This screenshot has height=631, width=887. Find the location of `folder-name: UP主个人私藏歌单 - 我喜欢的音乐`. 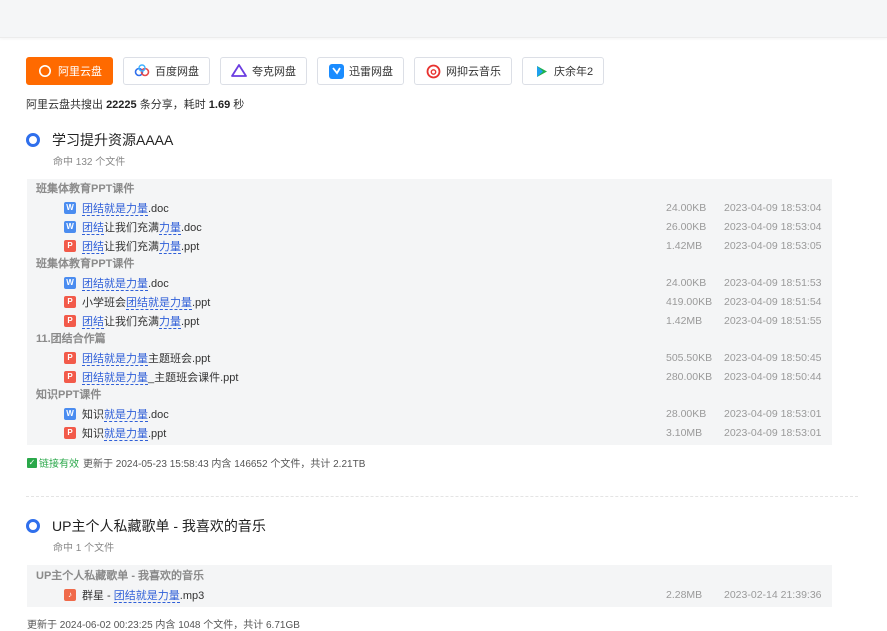

folder-name: UP主个人私藏歌单 - 我喜欢的音乐 is located at coordinates (120, 576).